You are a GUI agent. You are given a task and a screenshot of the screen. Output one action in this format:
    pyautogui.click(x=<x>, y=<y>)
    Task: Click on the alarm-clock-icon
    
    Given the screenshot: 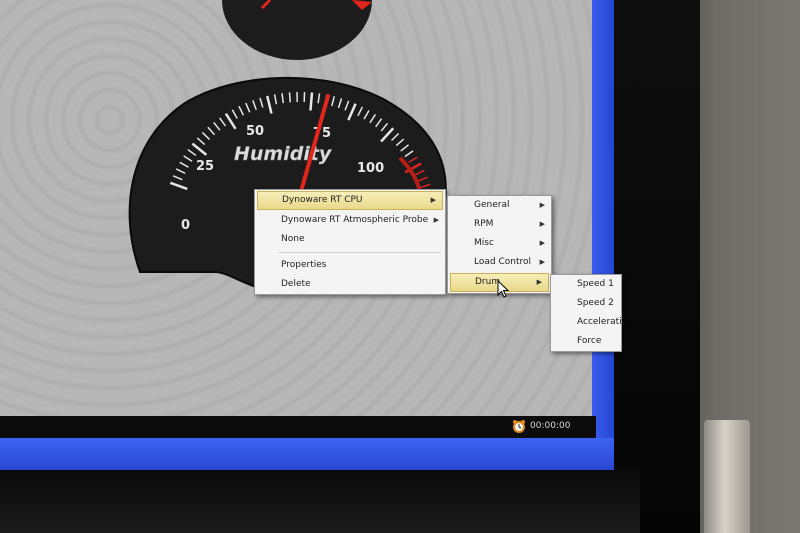 What is the action you would take?
    pyautogui.click(x=519, y=426)
    